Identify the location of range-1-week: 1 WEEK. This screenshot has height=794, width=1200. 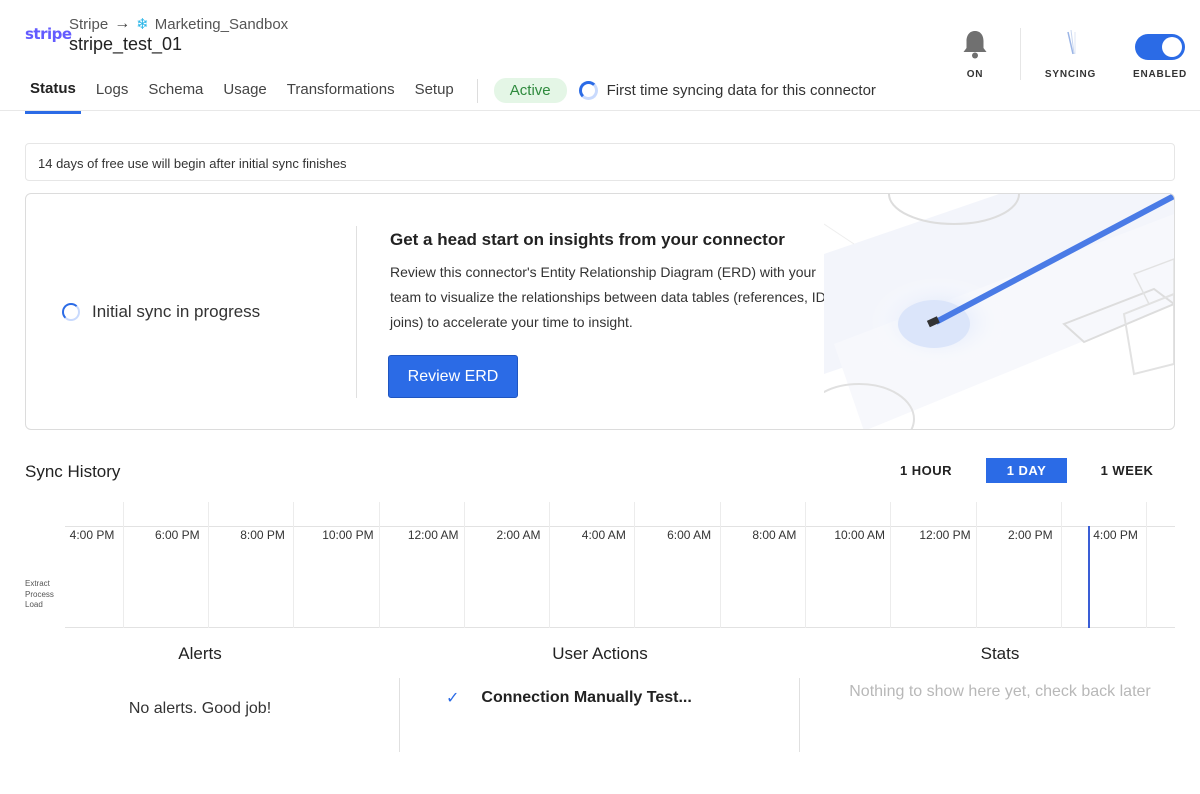
(1127, 470).